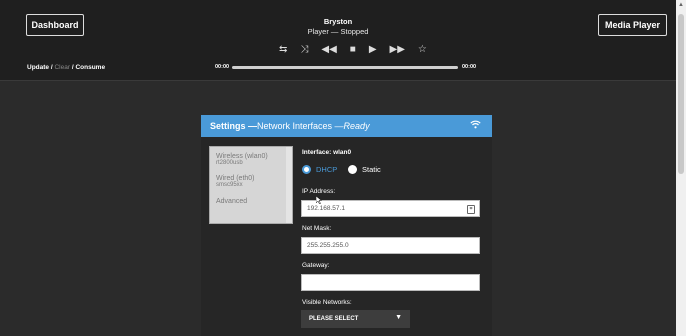  I want to click on visible-networks-value: PLEASE SELECT, so click(334, 319).